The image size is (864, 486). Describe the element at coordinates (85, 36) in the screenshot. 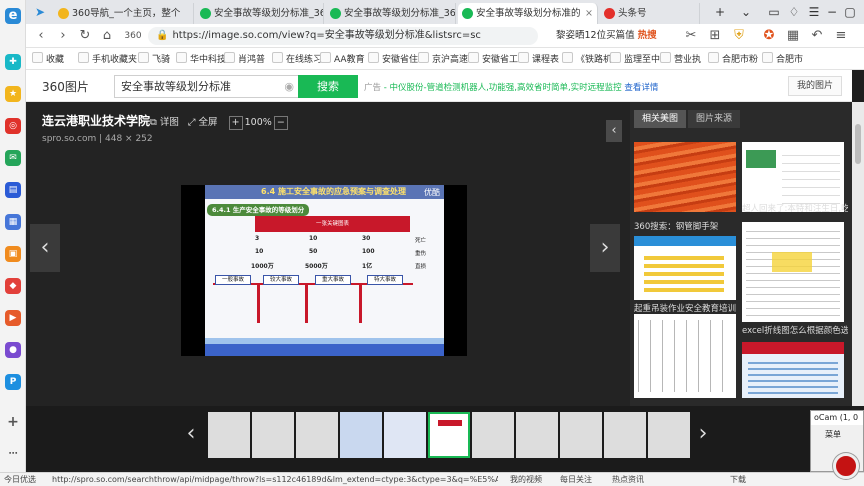

I see `refresh-icon: ↻` at that location.